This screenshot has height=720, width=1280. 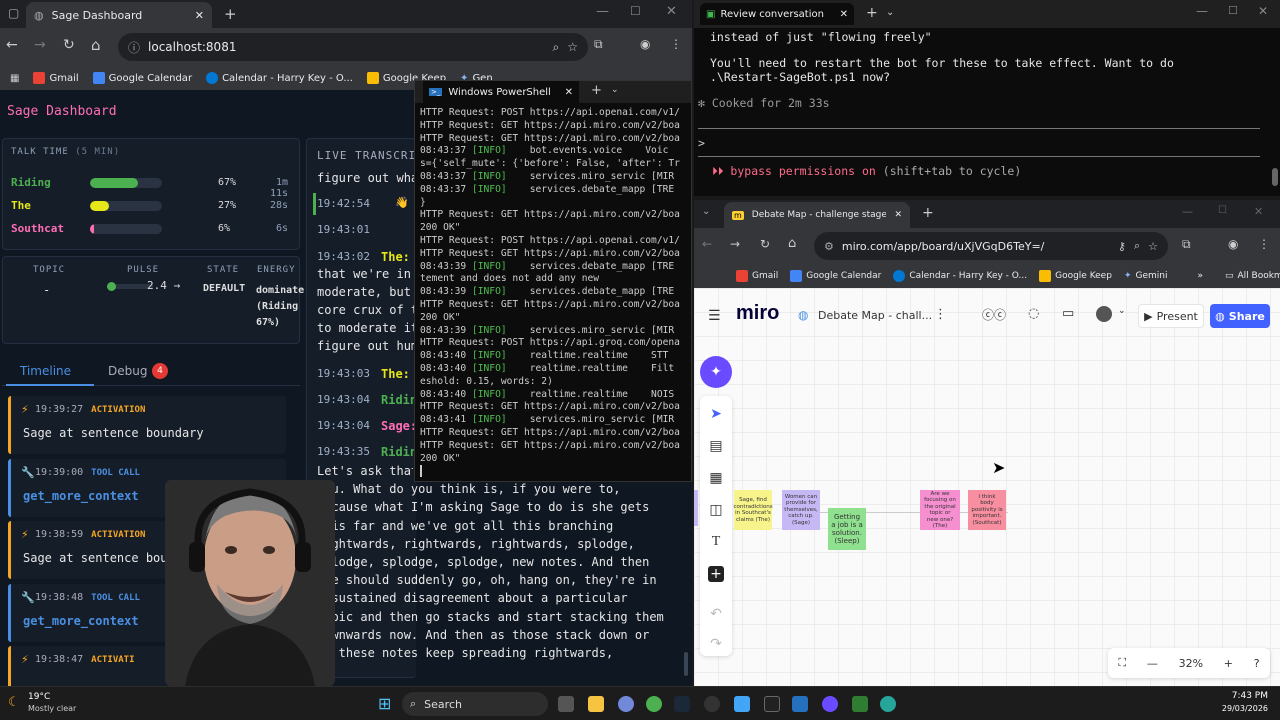 What do you see at coordinates (714, 316) in the screenshot?
I see `hamburger-menu-icon: ☰` at bounding box center [714, 316].